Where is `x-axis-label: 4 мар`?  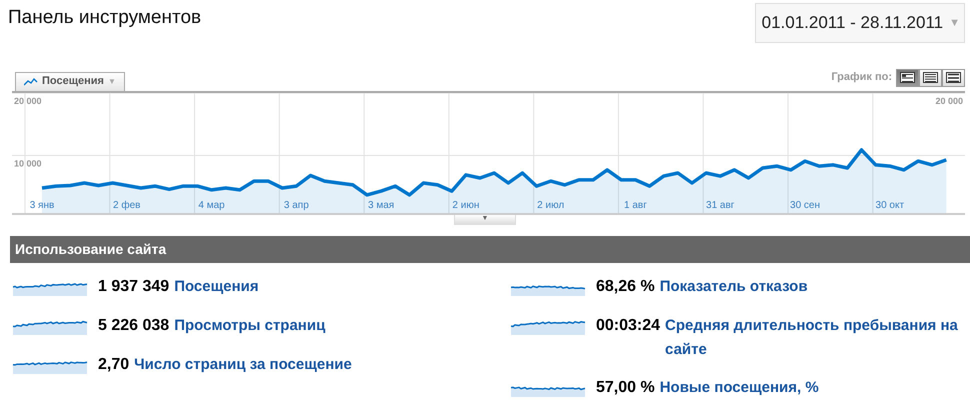 x-axis-label: 4 мар is located at coordinates (211, 205).